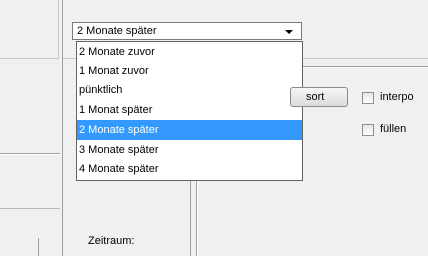 This screenshot has height=256, width=428. I want to click on sort-button: sort, so click(319, 97).